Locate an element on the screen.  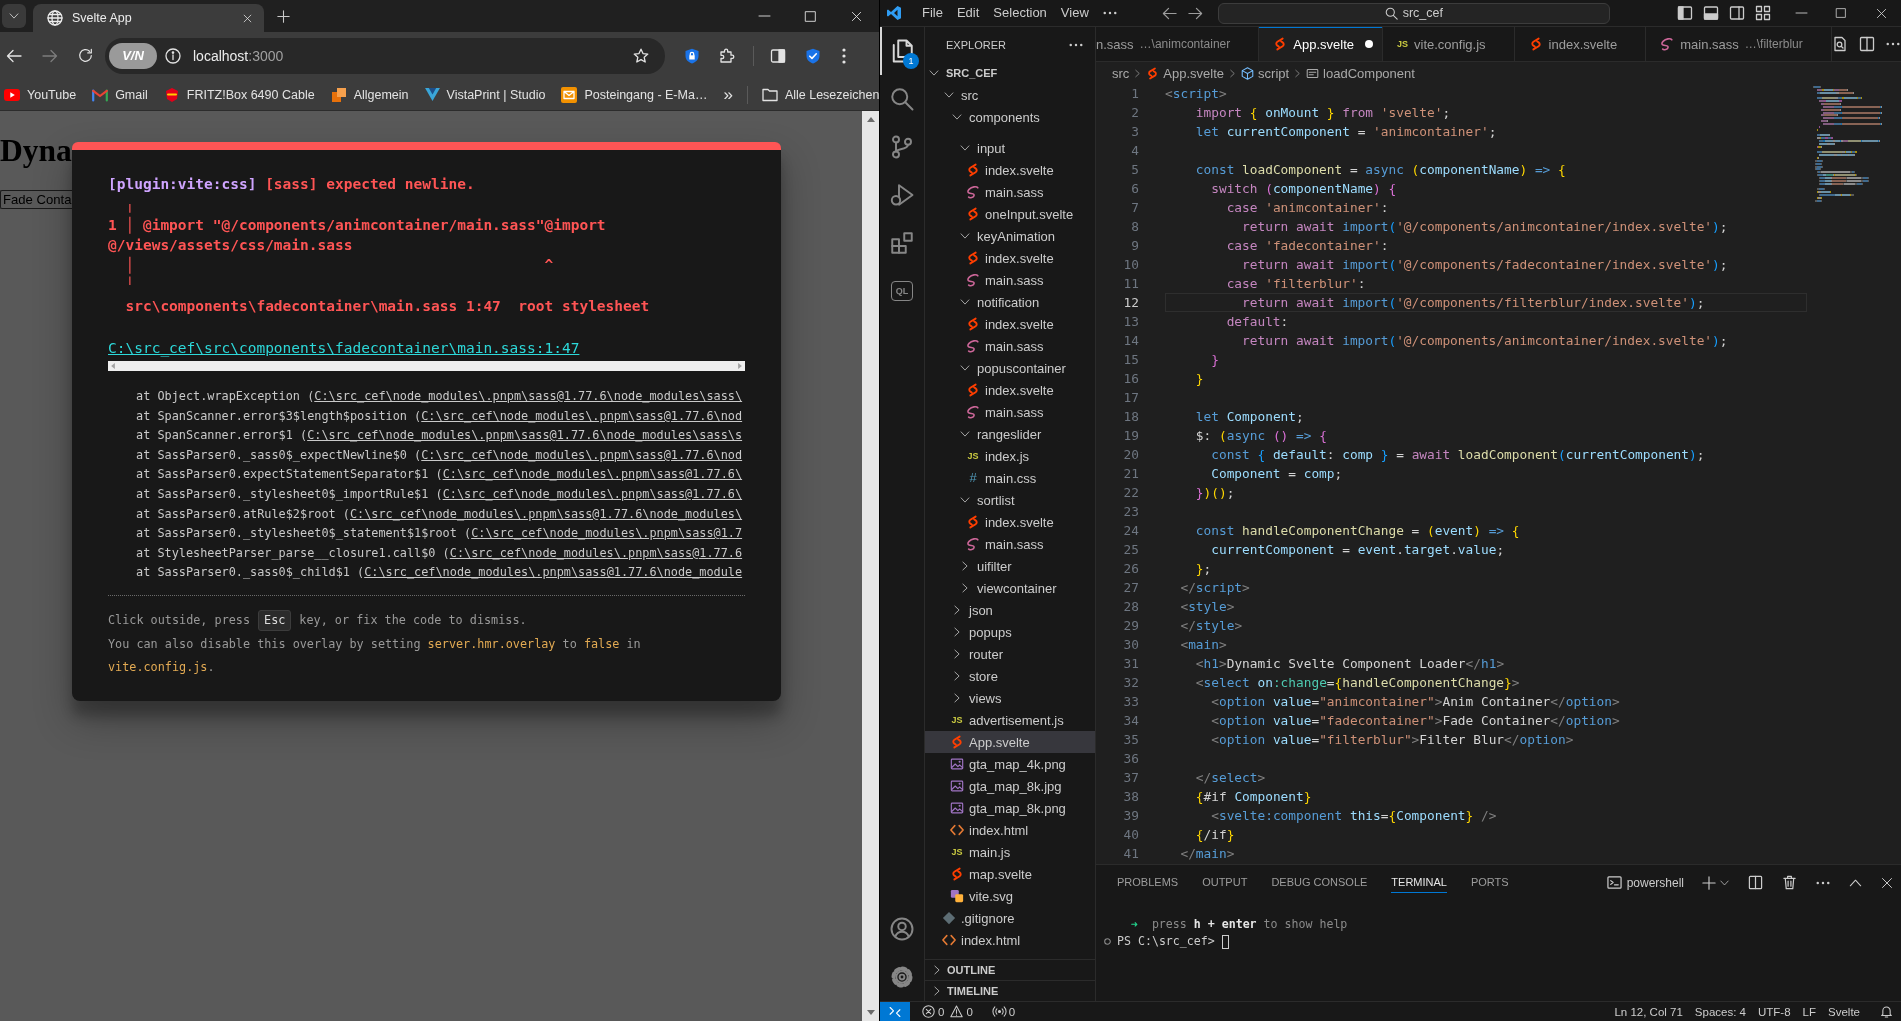
tree-item: SRC_CEF is located at coordinates (1010, 73).